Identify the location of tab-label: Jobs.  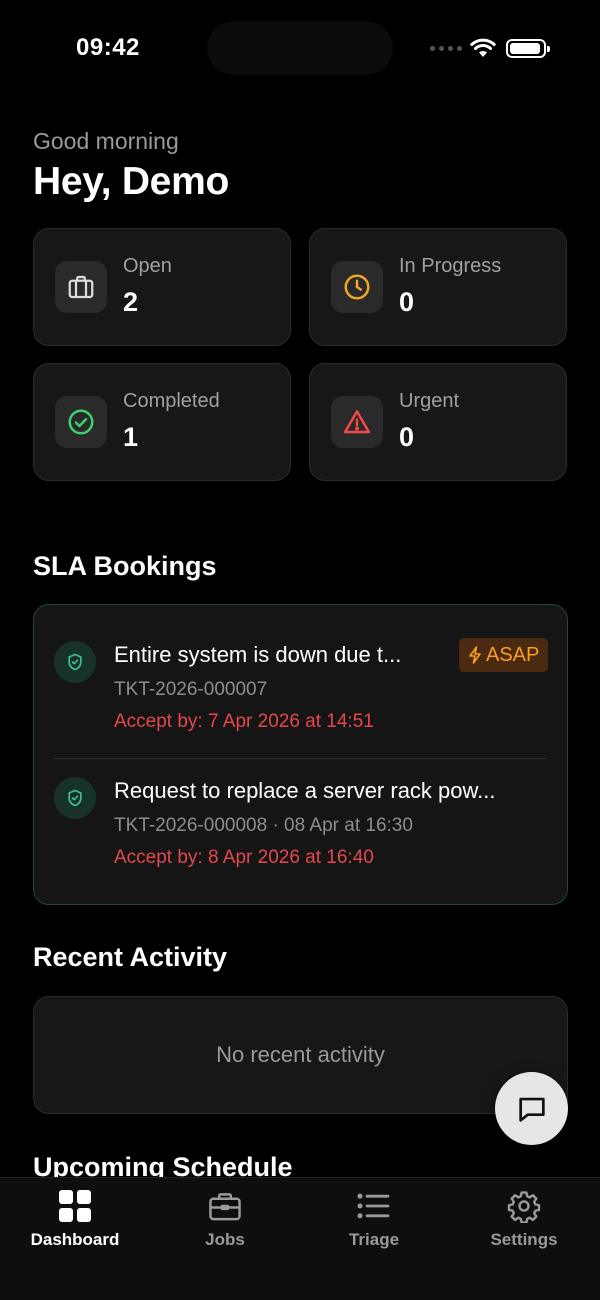
(225, 1239).